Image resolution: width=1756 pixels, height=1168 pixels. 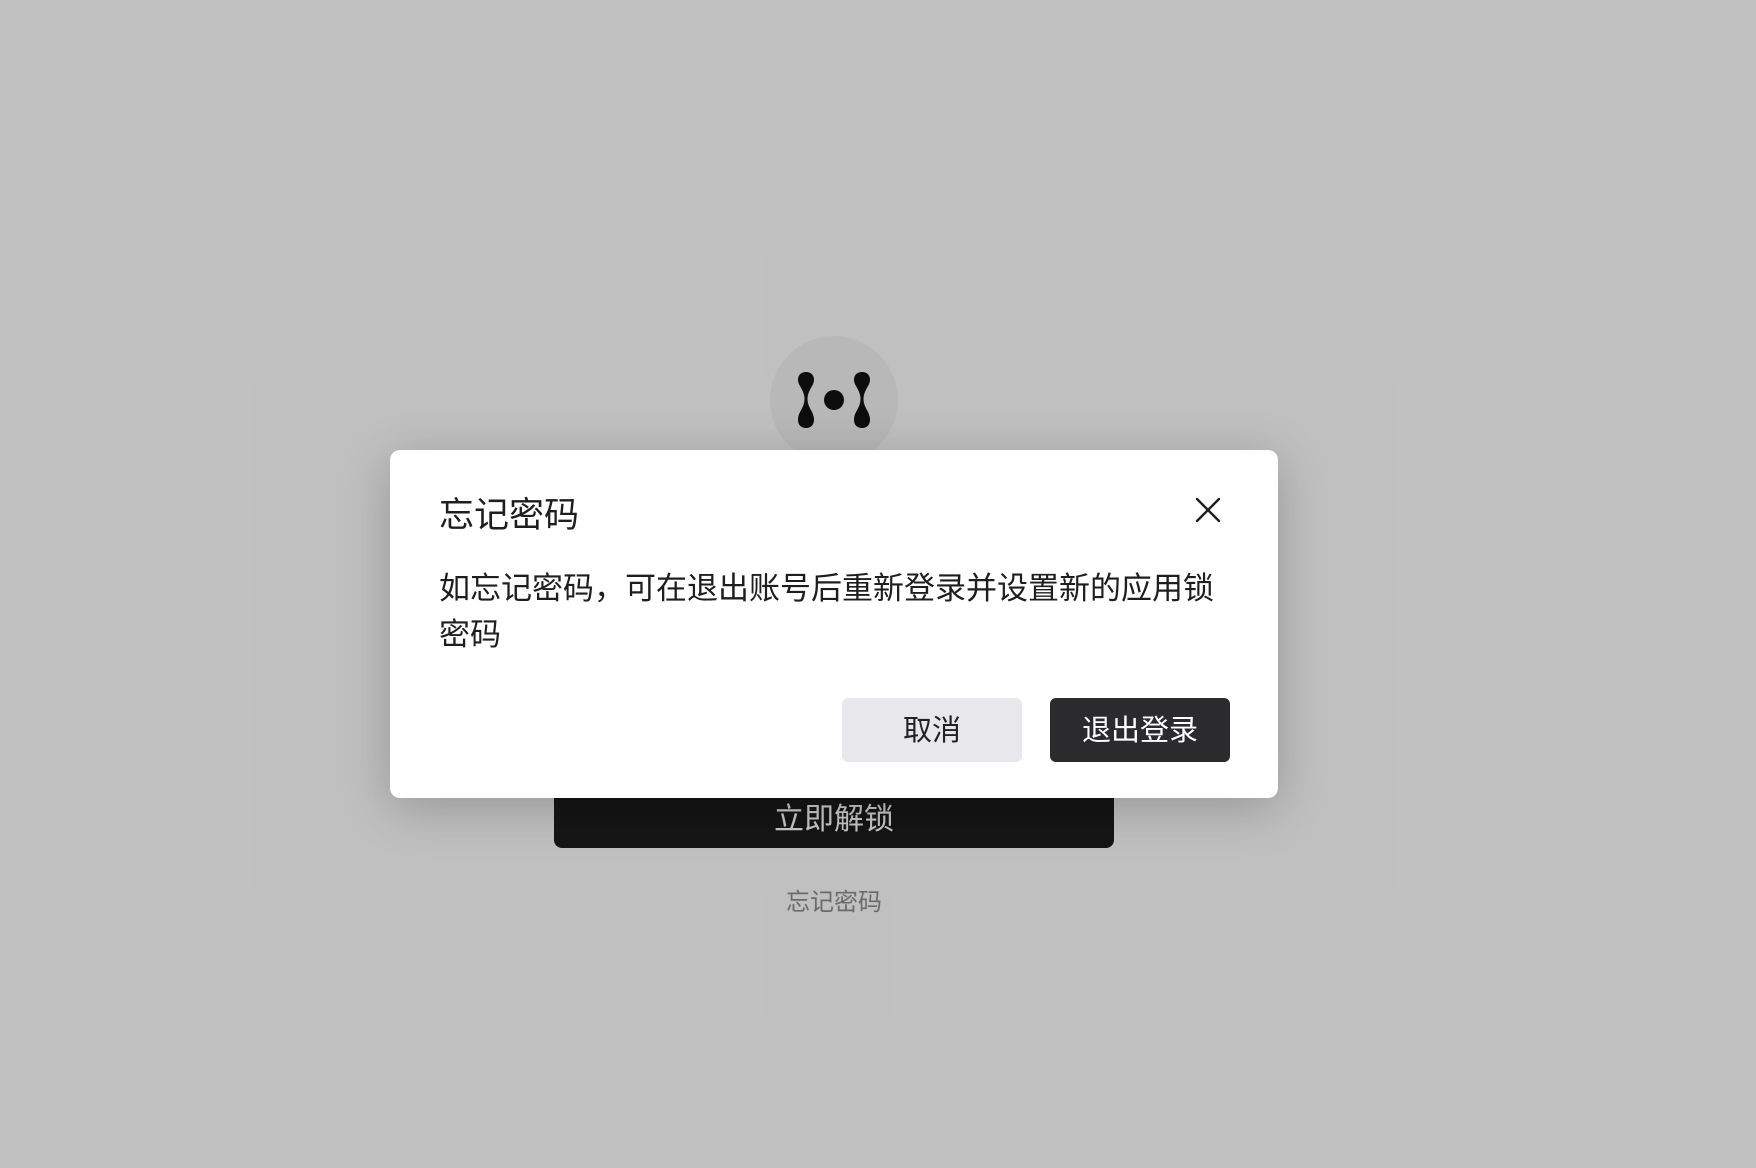 What do you see at coordinates (932, 730) in the screenshot?
I see `cancel-button: 取消` at bounding box center [932, 730].